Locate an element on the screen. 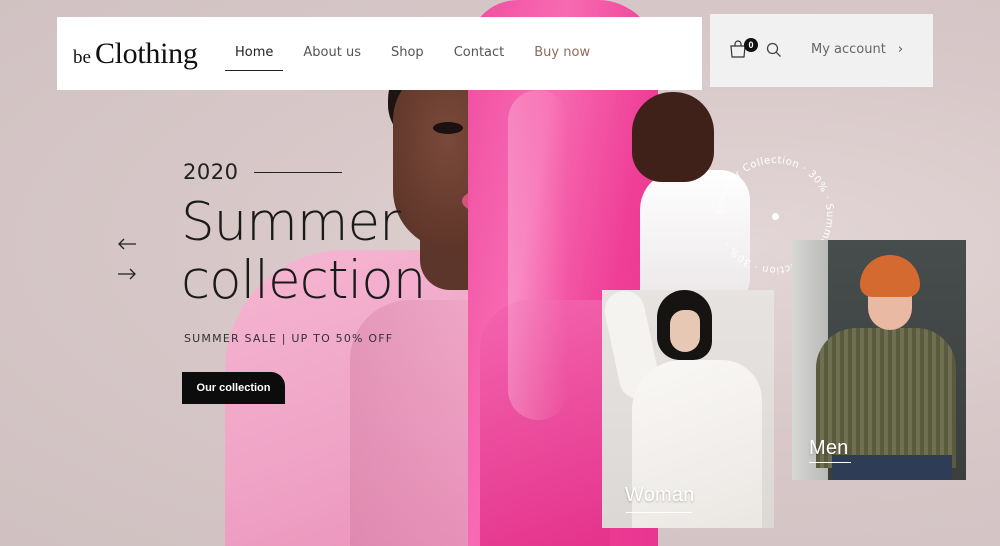  arrow-left-icon is located at coordinates (127, 244).